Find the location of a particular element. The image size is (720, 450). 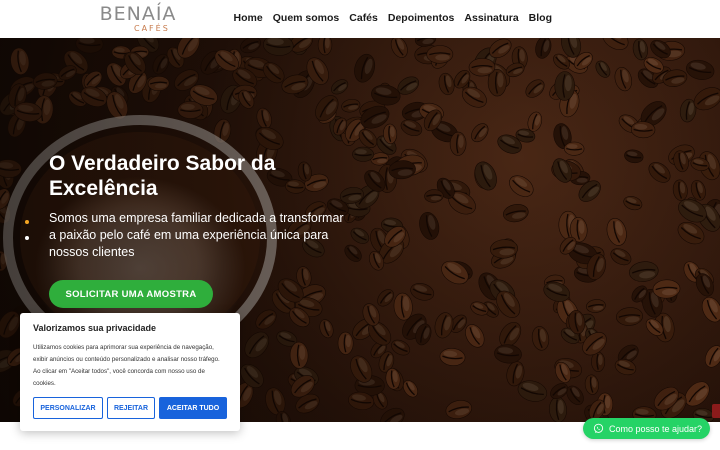

request-sample-button: SOLICITAR UMA AMOSTRA is located at coordinates (131, 294).